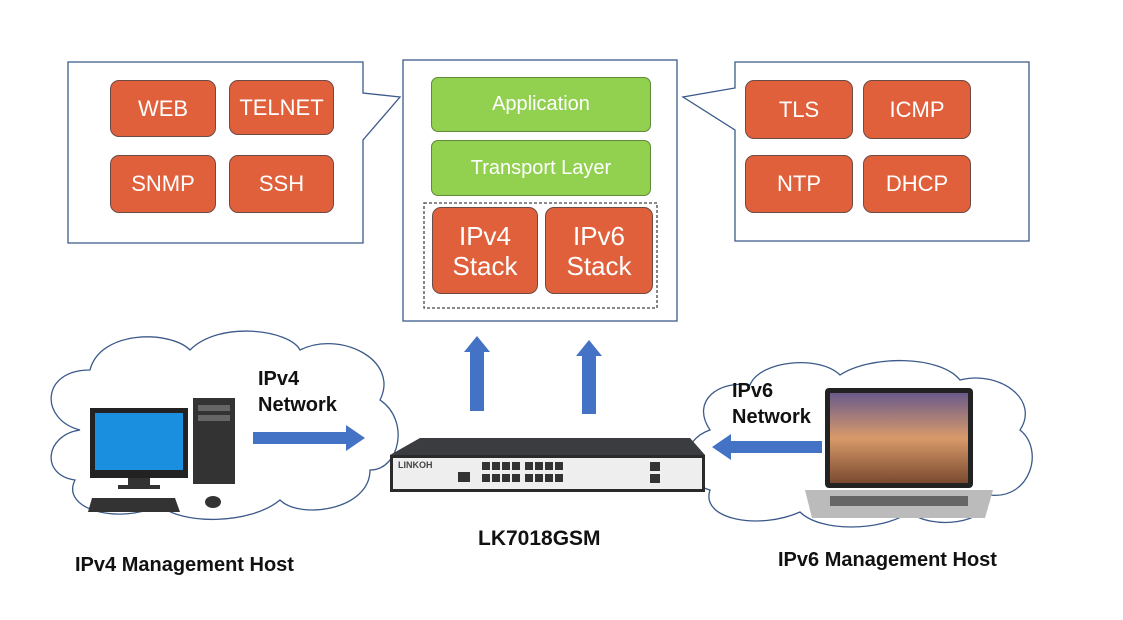 This screenshot has width=1123, height=620. Describe the element at coordinates (539, 538) in the screenshot. I see `switch-model-label: LK7018GSM` at that location.